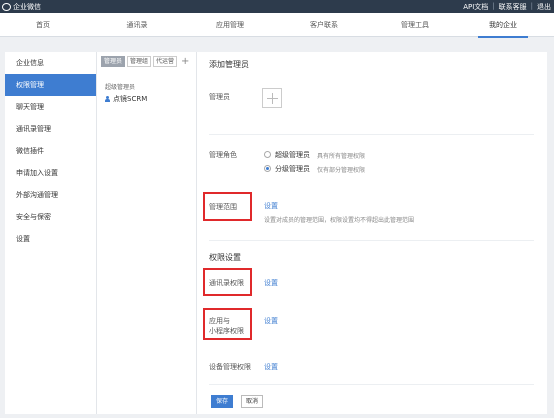  What do you see at coordinates (43, 25) in the screenshot?
I see `tab-home: 首页` at bounding box center [43, 25].